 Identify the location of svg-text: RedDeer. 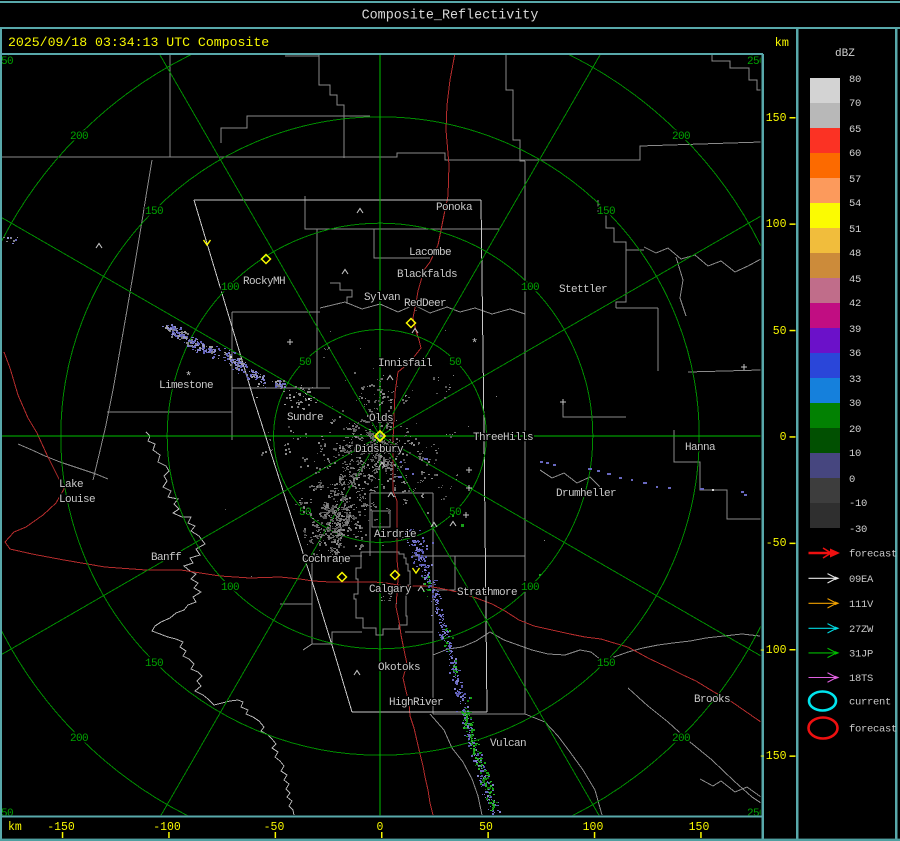
(425, 304).